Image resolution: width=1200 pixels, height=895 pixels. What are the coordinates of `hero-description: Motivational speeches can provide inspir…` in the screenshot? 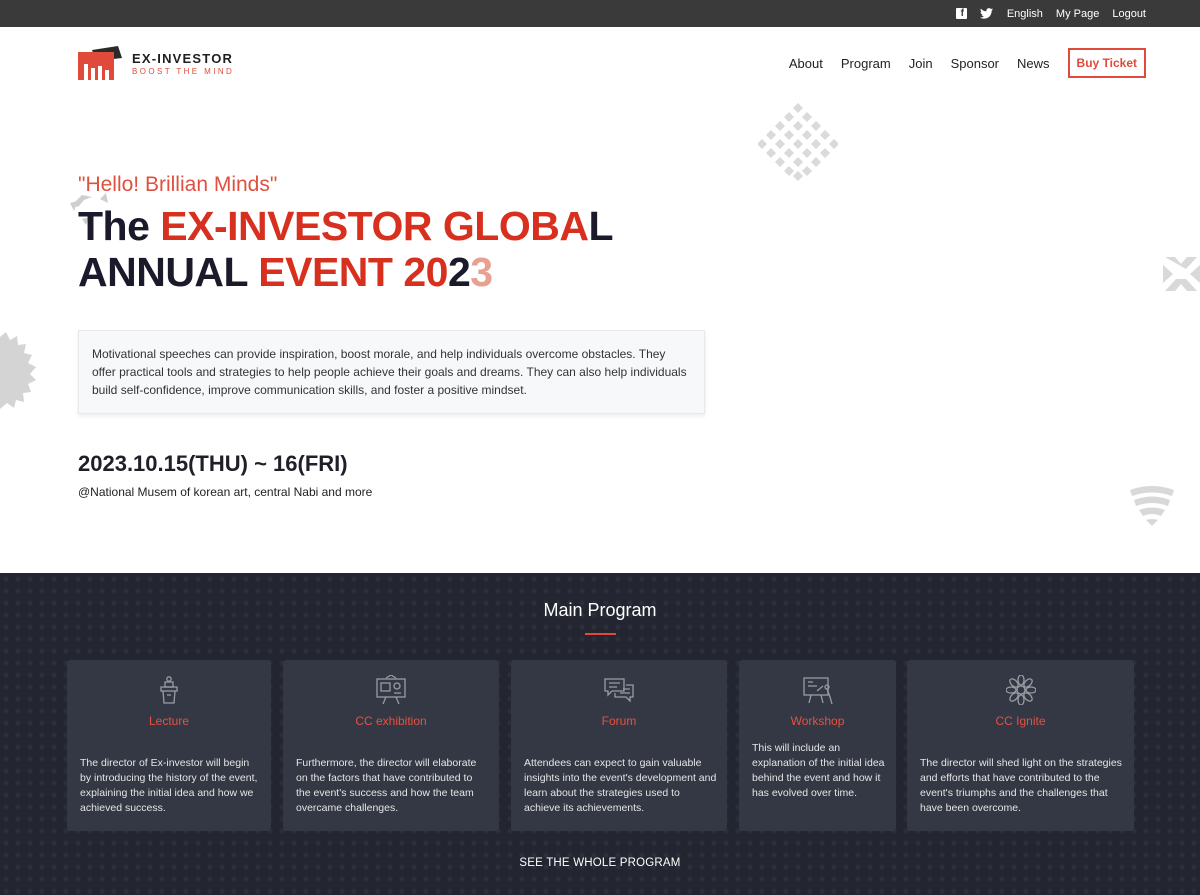 It's located at (391, 372).